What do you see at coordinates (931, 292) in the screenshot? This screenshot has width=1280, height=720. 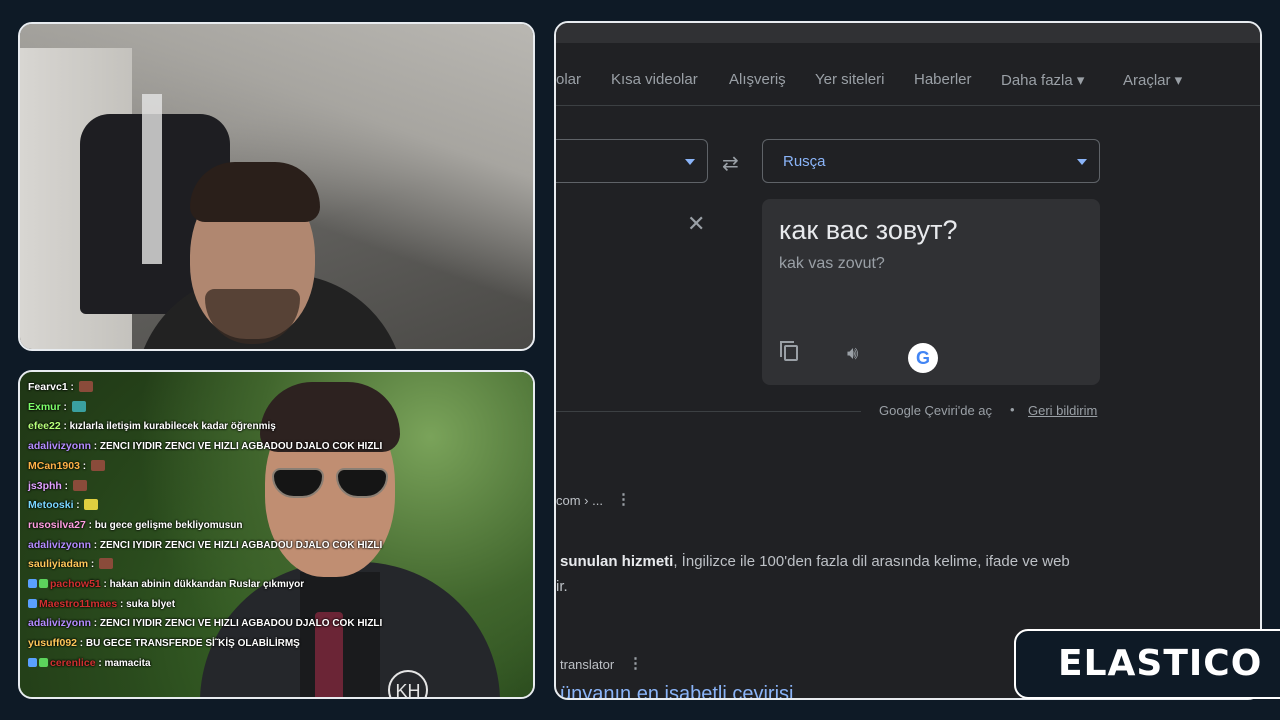 I see `translation-output-card: как вас зовут? kak vas zovut? 🔊︎ G` at bounding box center [931, 292].